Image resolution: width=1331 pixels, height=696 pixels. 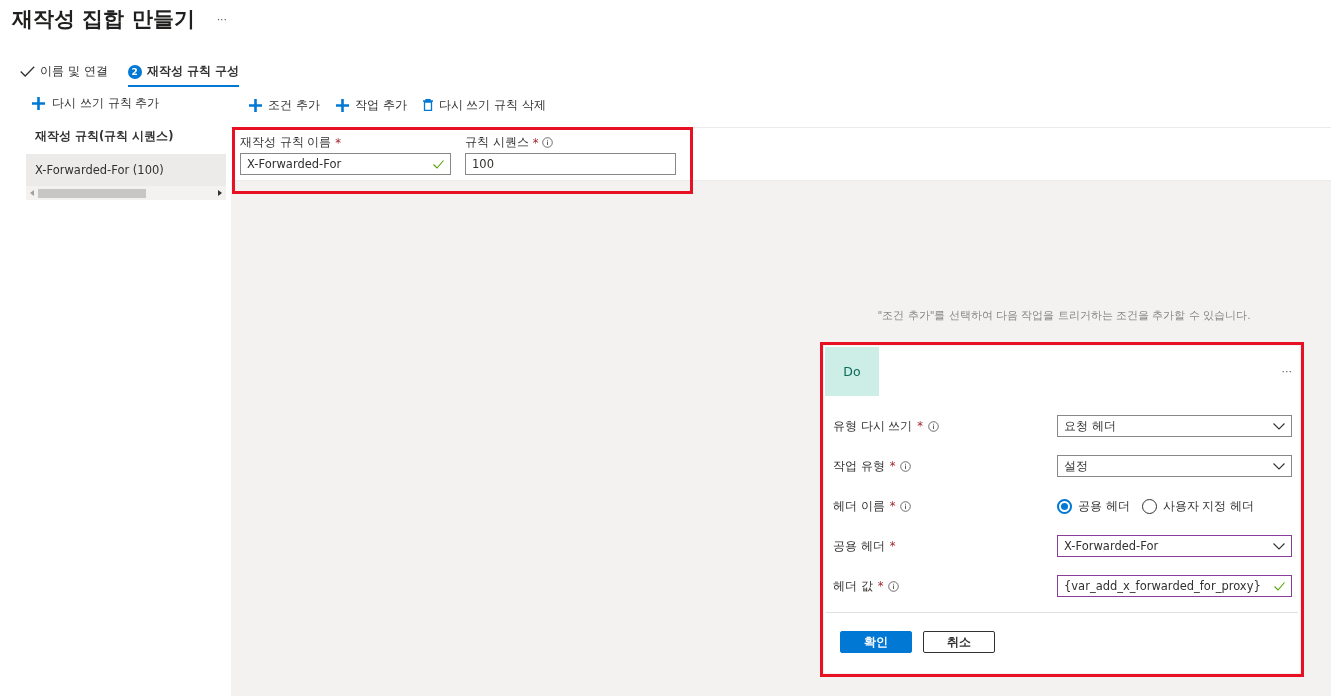 What do you see at coordinates (886, 426) in the screenshot?
I see `field-label: 유형 다시 쓰기 *` at bounding box center [886, 426].